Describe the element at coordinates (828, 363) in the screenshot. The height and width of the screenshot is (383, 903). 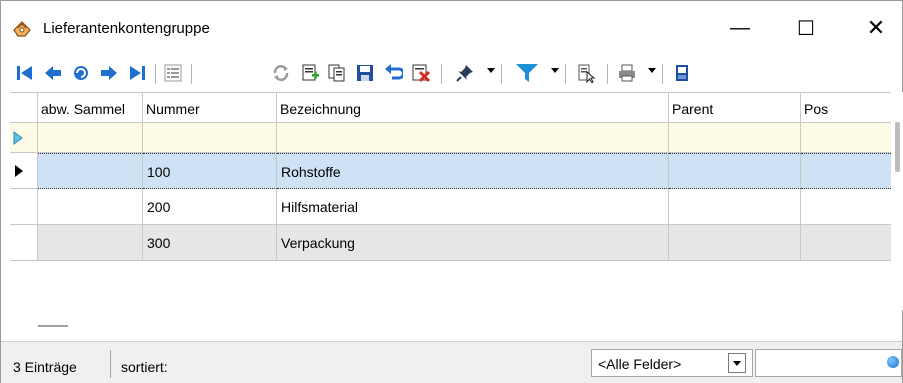
I see `search-input` at that location.